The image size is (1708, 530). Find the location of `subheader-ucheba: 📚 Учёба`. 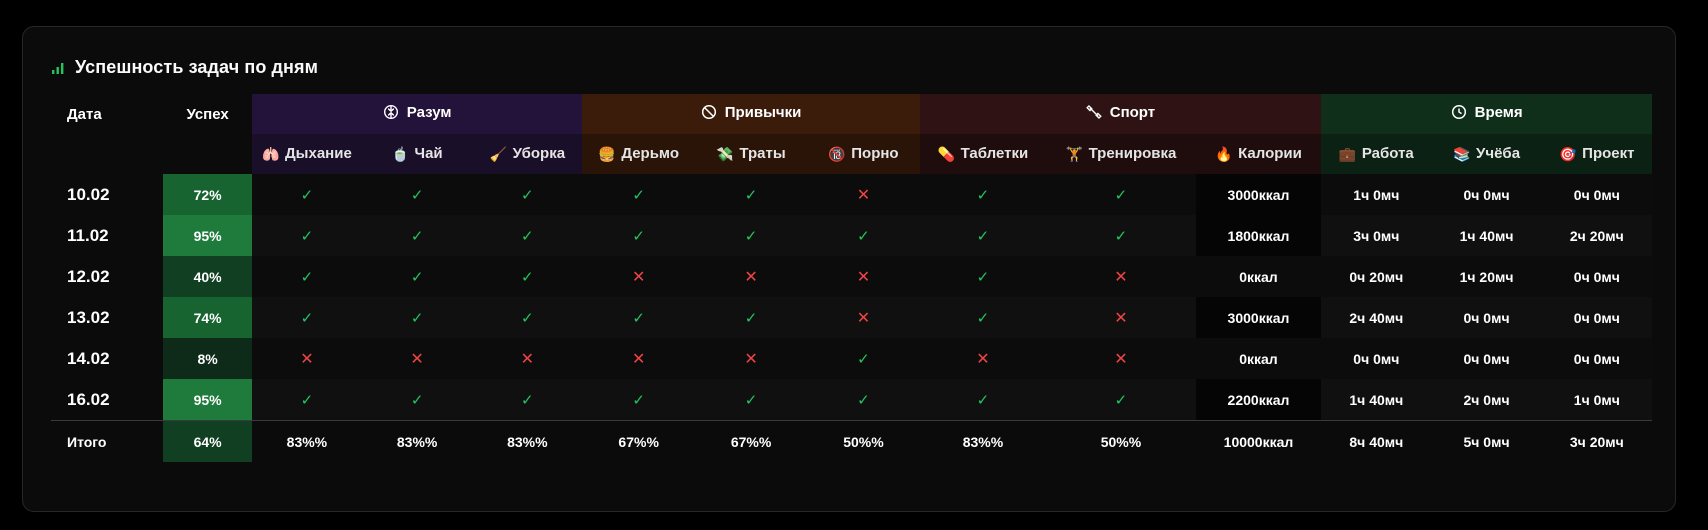

subheader-ucheba: 📚 Учёба is located at coordinates (1486, 154).